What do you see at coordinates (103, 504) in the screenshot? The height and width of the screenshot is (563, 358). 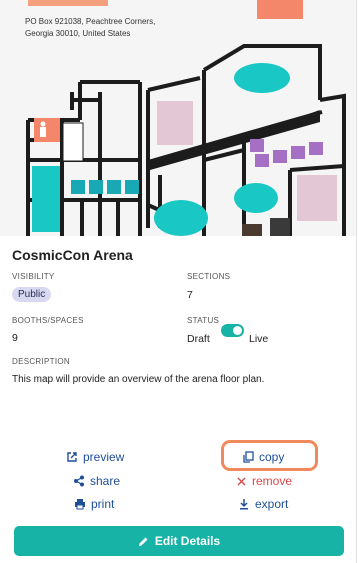 I see `print-label: print` at bounding box center [103, 504].